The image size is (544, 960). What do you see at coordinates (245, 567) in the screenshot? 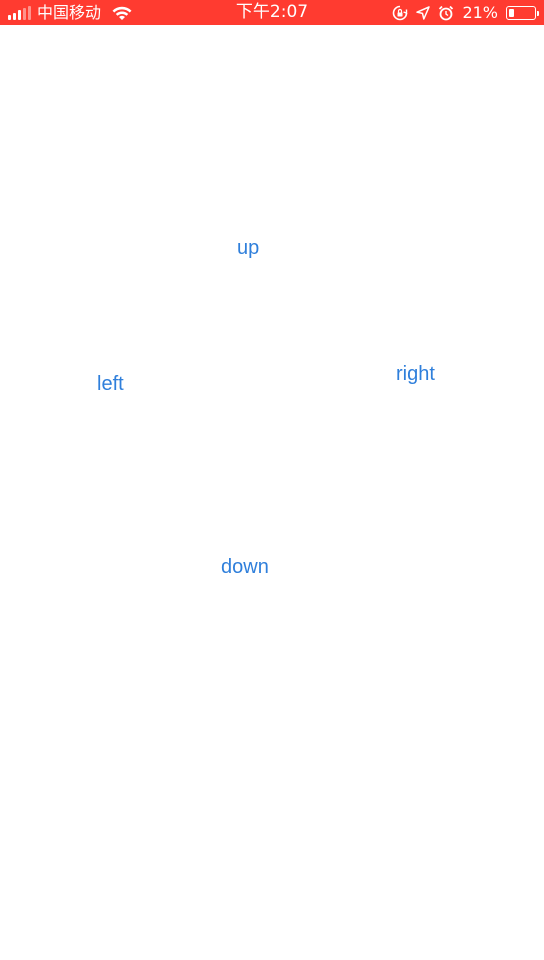
I see `down-button: down` at bounding box center [245, 567].